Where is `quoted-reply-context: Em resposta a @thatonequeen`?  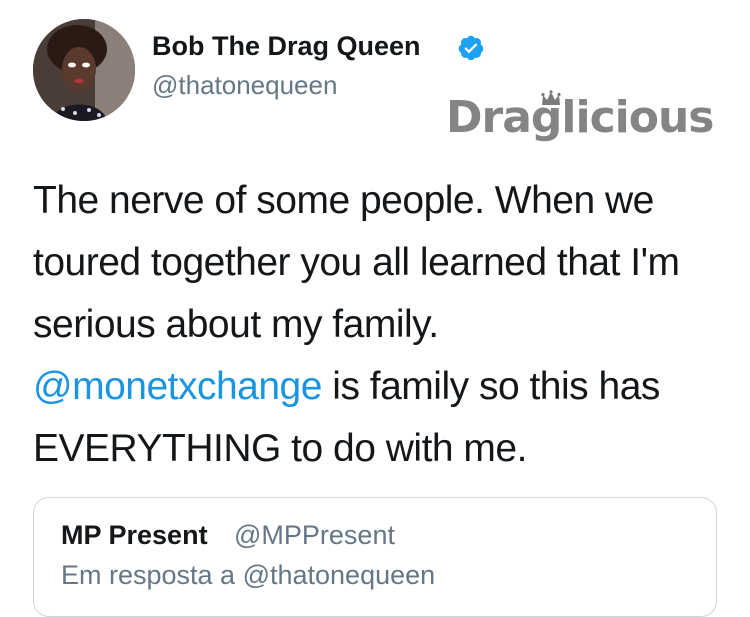
quoted-reply-context: Em resposta a @thatonequeen is located at coordinates (248, 575).